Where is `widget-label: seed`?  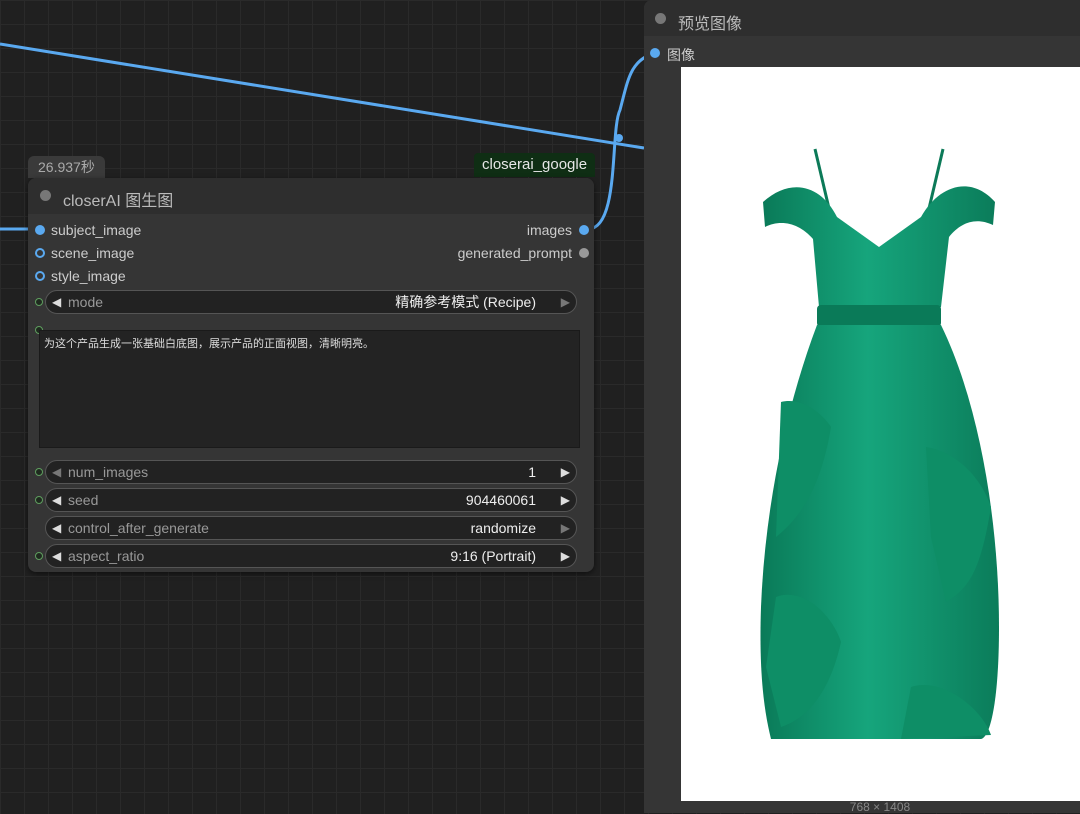 widget-label: seed is located at coordinates (83, 500).